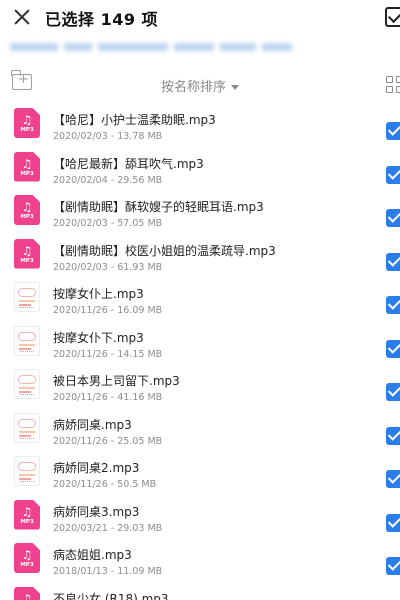 The width and height of the screenshot is (400, 600). I want to click on file-meta: 2020/11/26 - 25.05 MB, so click(108, 441).